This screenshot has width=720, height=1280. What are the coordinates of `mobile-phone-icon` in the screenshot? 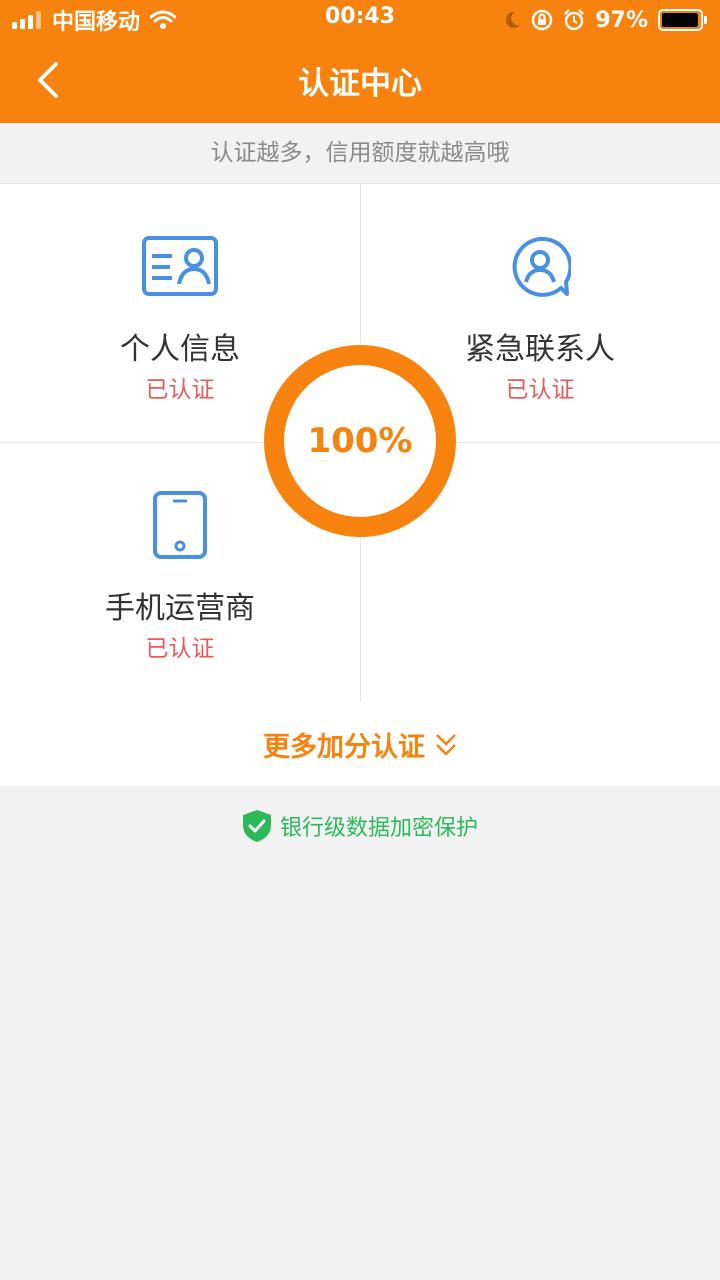 It's located at (180, 525).